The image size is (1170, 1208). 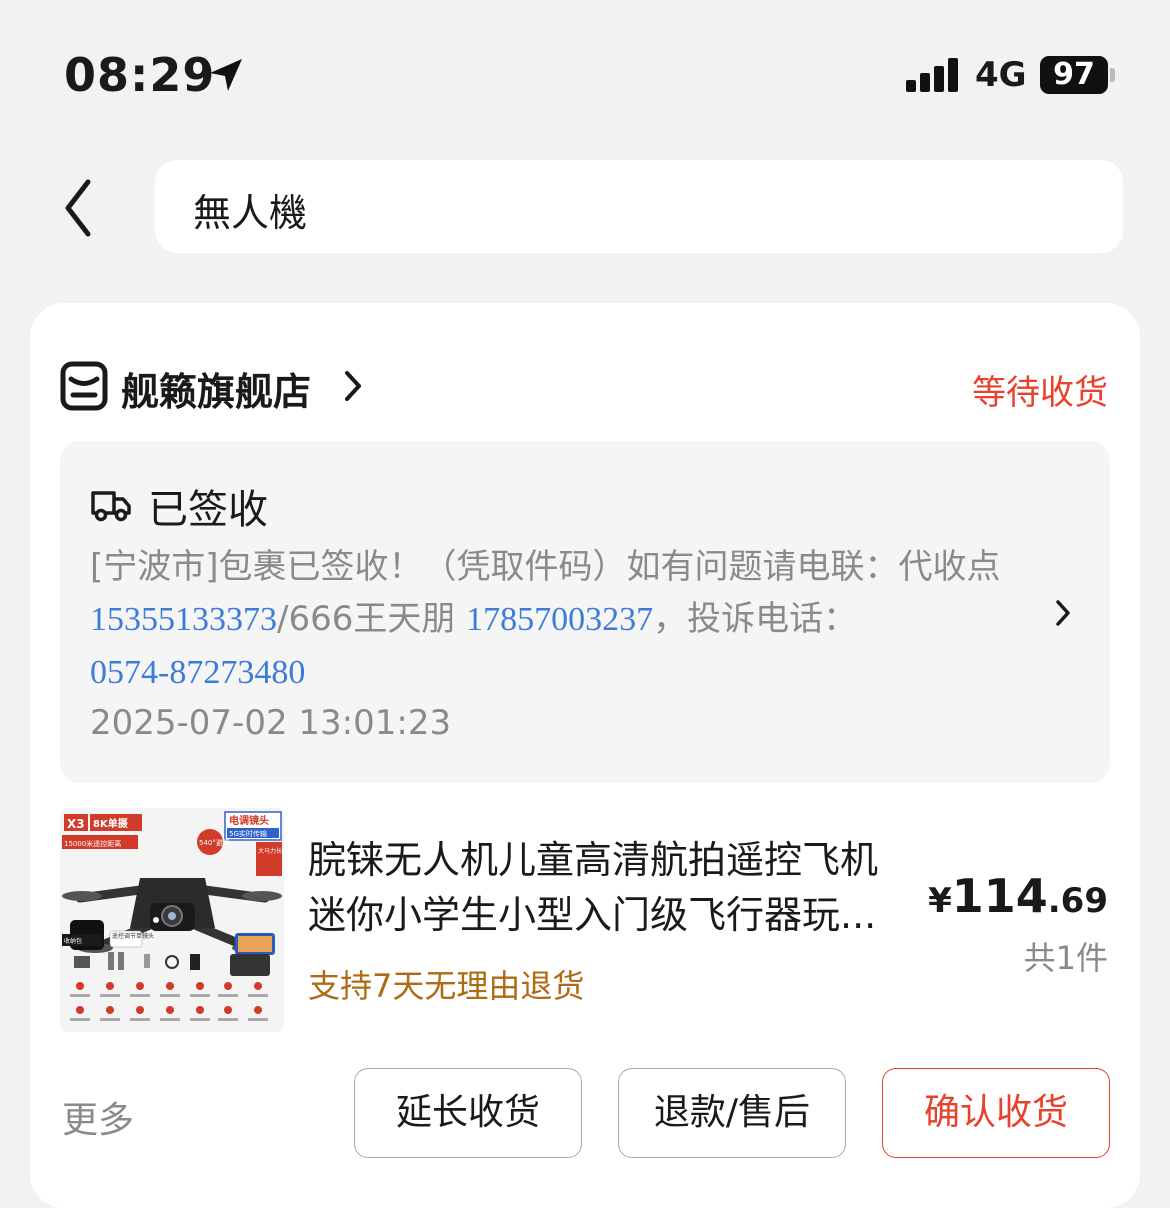 What do you see at coordinates (80, 208) in the screenshot?
I see `chevron-left-icon` at bounding box center [80, 208].